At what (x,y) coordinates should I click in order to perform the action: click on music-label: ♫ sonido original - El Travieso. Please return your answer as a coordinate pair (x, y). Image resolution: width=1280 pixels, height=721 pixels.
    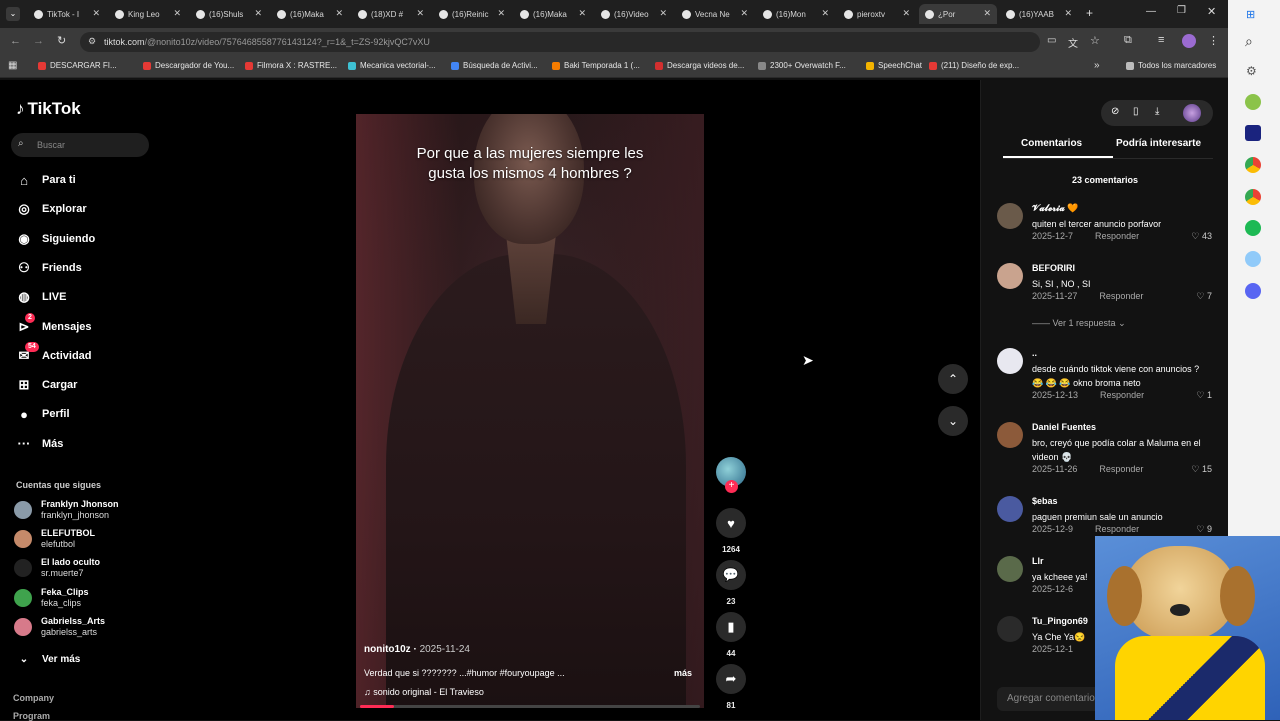
    Looking at the image, I should click on (424, 692).